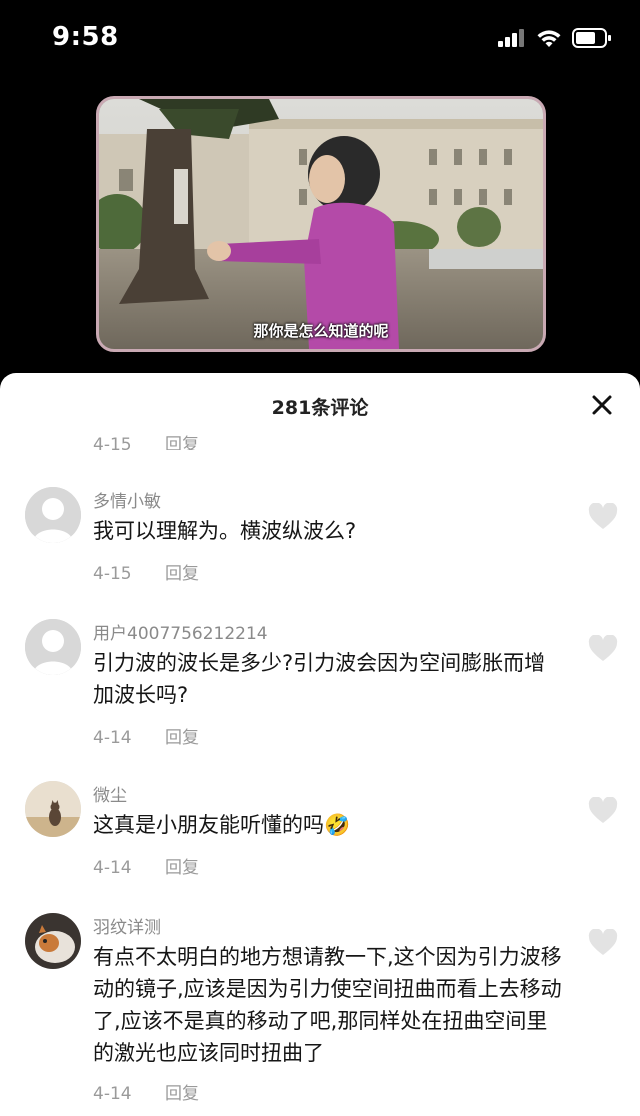 Image resolution: width=640 pixels, height=1116 pixels. What do you see at coordinates (225, 531) in the screenshot?
I see `comment-text: 我可以理解为。横波纵波么?` at bounding box center [225, 531].